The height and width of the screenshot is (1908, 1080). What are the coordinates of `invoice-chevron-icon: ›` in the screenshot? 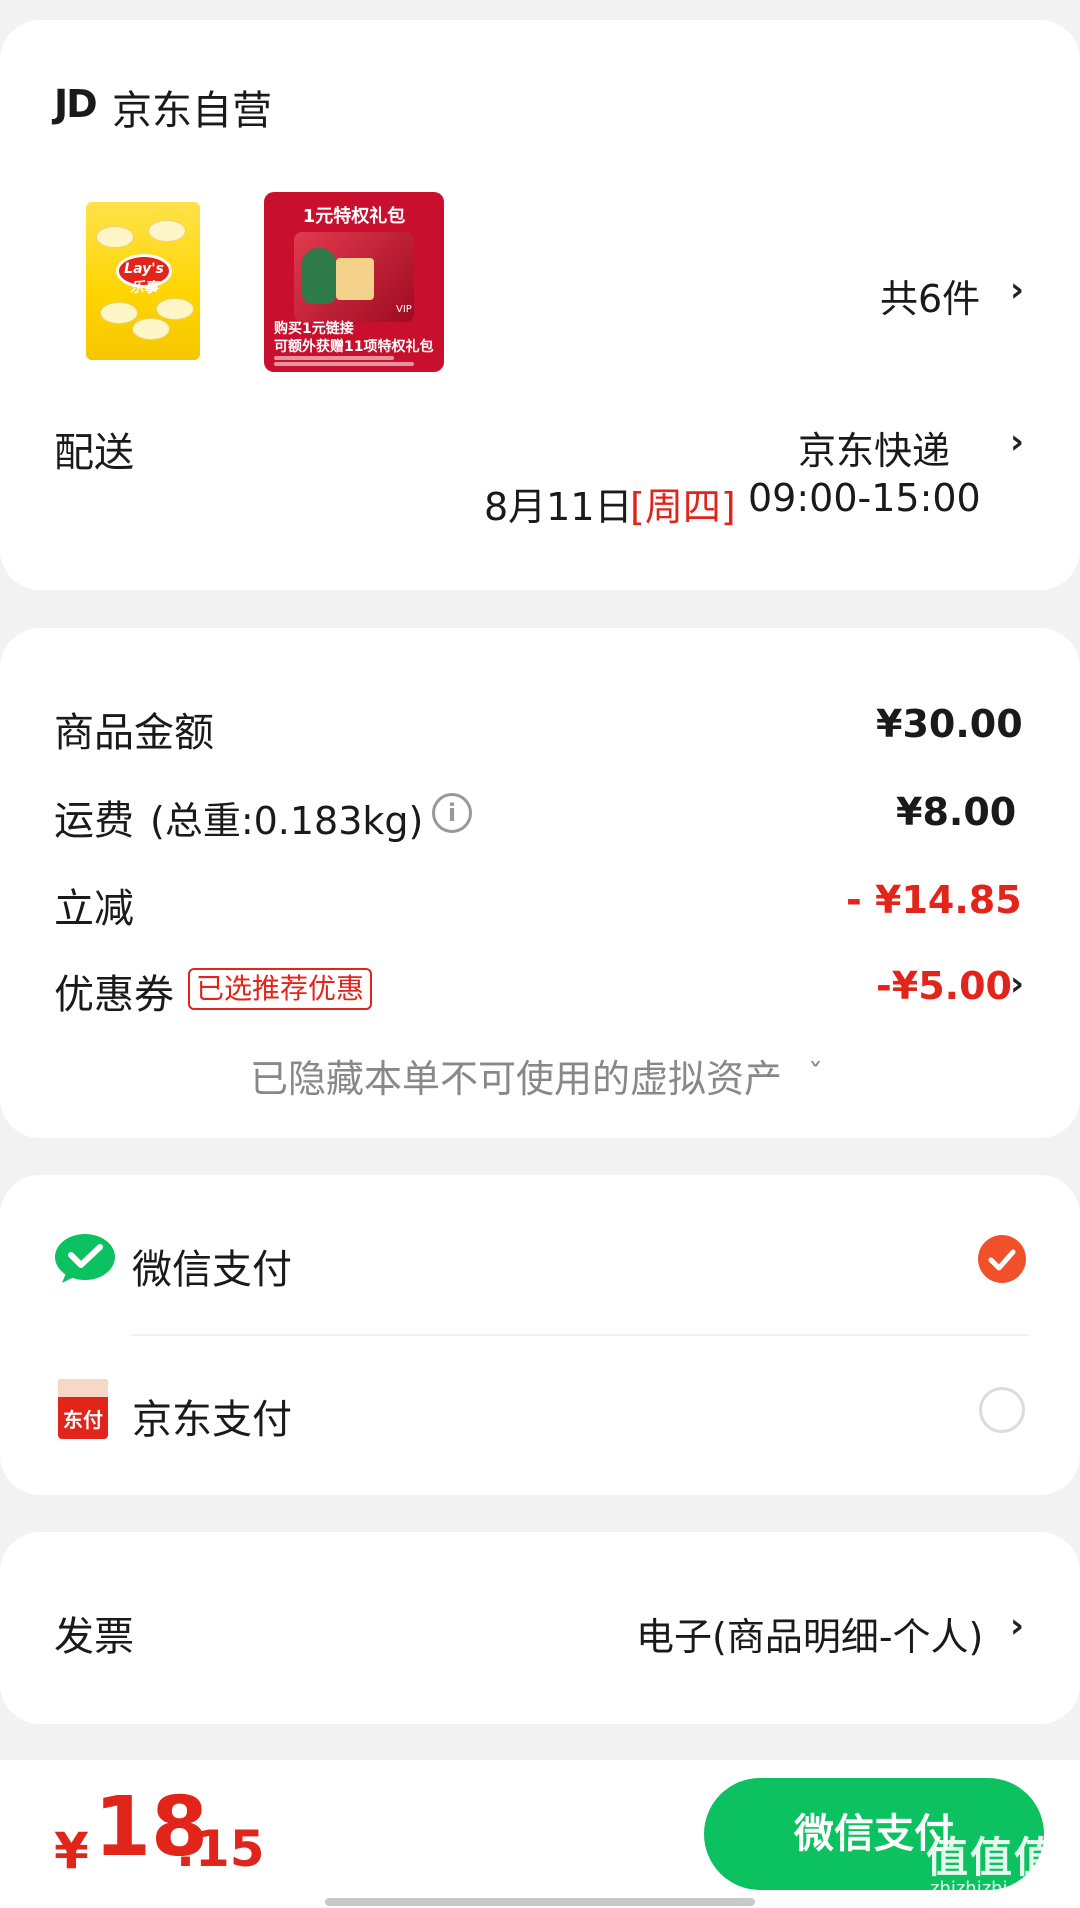 It's located at (1017, 1626).